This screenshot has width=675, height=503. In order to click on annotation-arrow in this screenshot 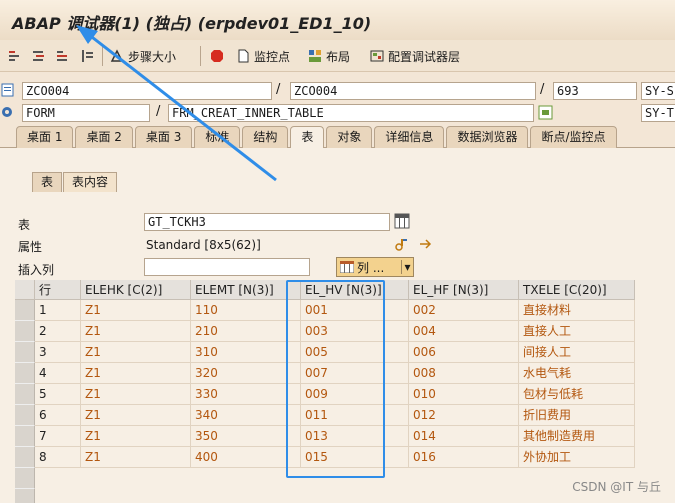, I will do `click(176, 103)`.